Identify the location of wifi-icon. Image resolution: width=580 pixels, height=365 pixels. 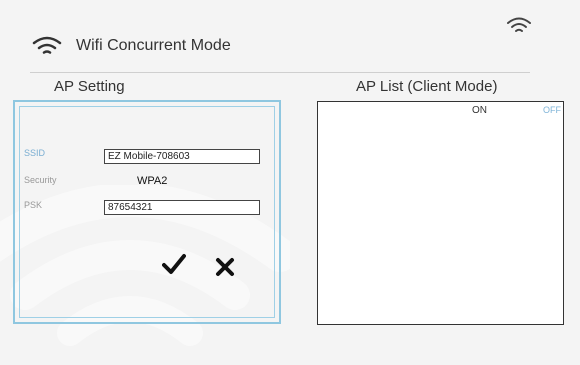
(47, 45).